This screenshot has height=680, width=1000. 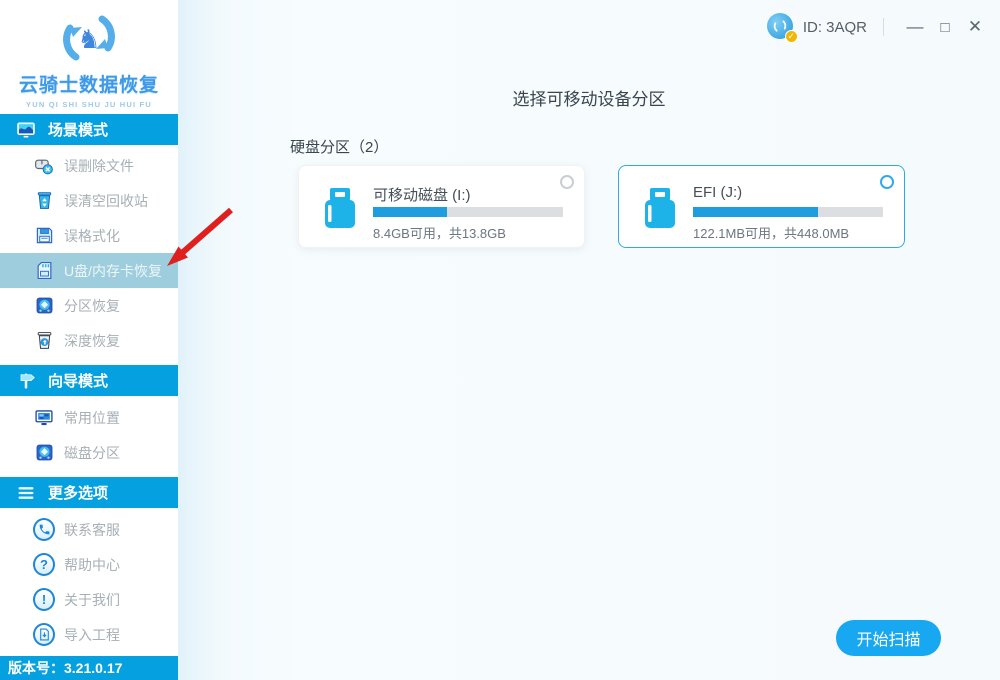 I want to click on close-button: ✕, so click(x=975, y=27).